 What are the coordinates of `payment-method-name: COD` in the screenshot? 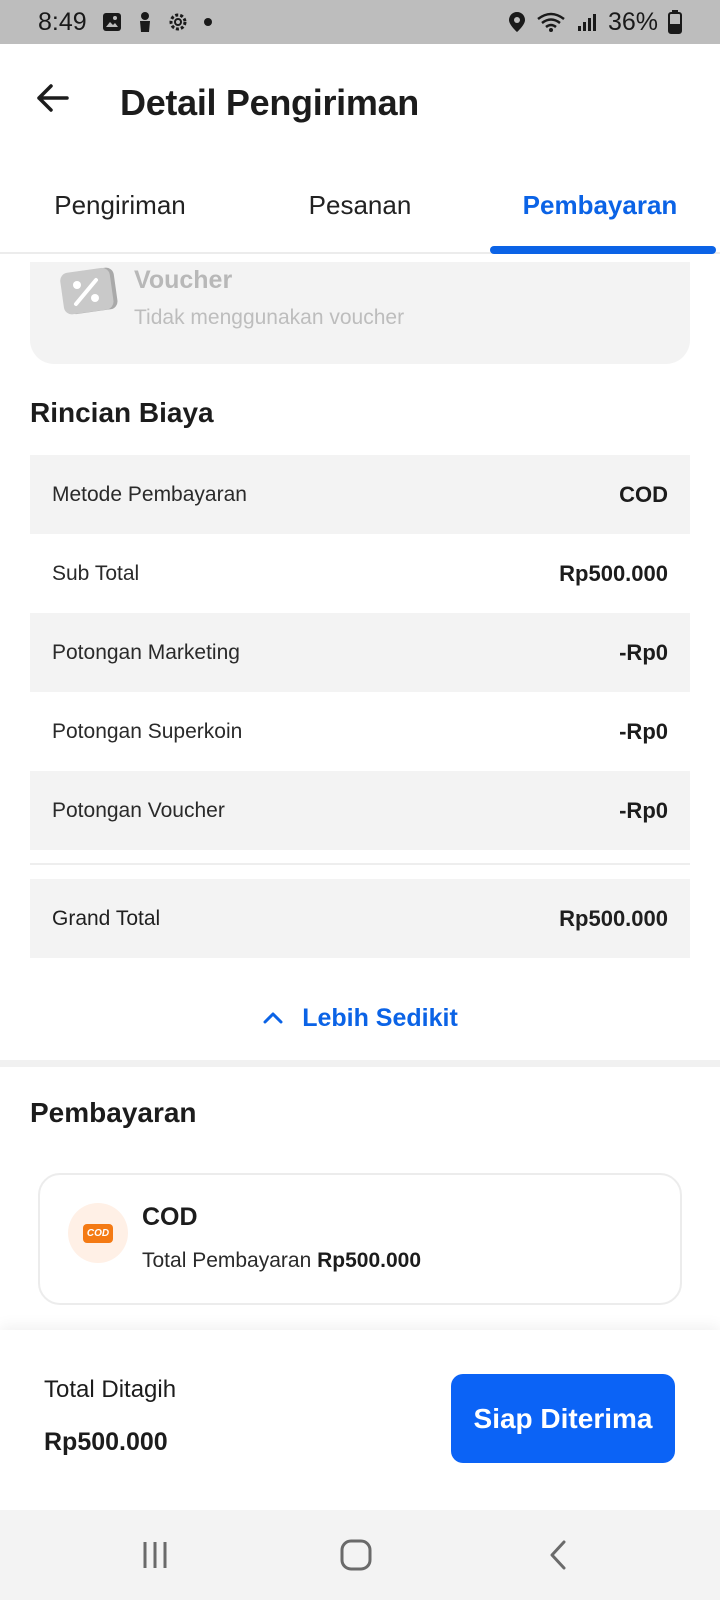 It's located at (170, 1217).